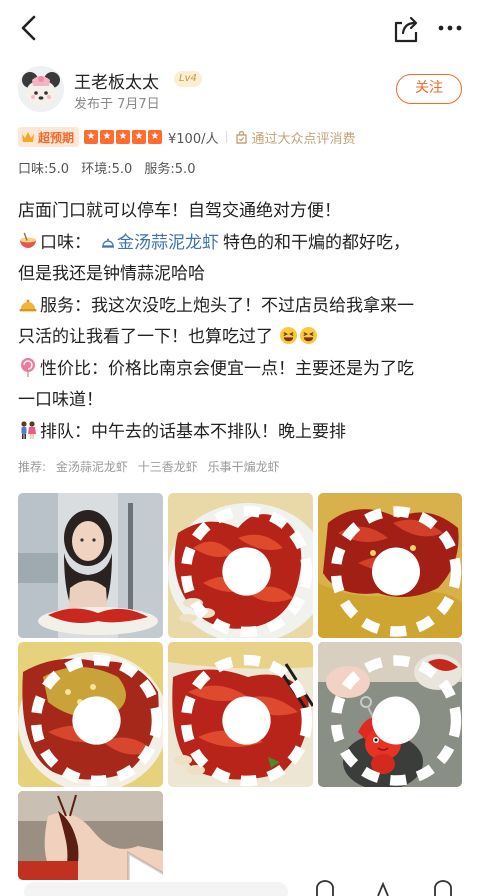  Describe the element at coordinates (28, 305) in the screenshot. I see `service-bell-emoji-icon` at that location.